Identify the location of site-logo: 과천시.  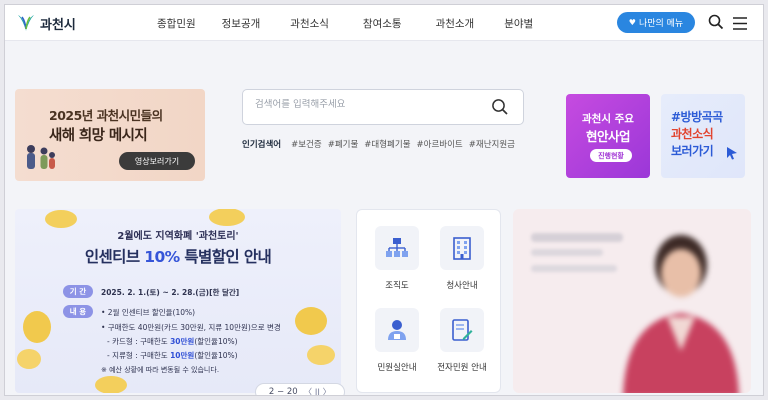
(45, 23).